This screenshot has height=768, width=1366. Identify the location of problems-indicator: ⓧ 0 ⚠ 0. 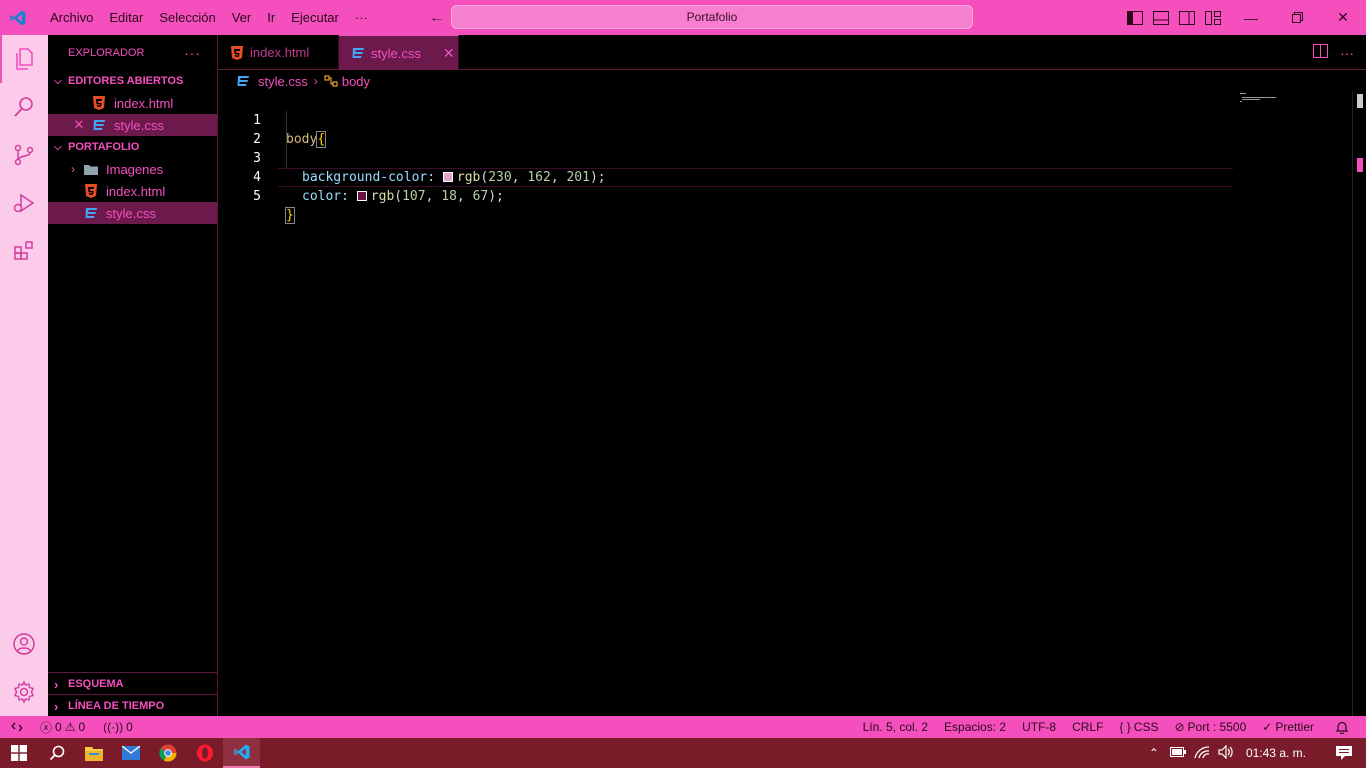
(62, 727).